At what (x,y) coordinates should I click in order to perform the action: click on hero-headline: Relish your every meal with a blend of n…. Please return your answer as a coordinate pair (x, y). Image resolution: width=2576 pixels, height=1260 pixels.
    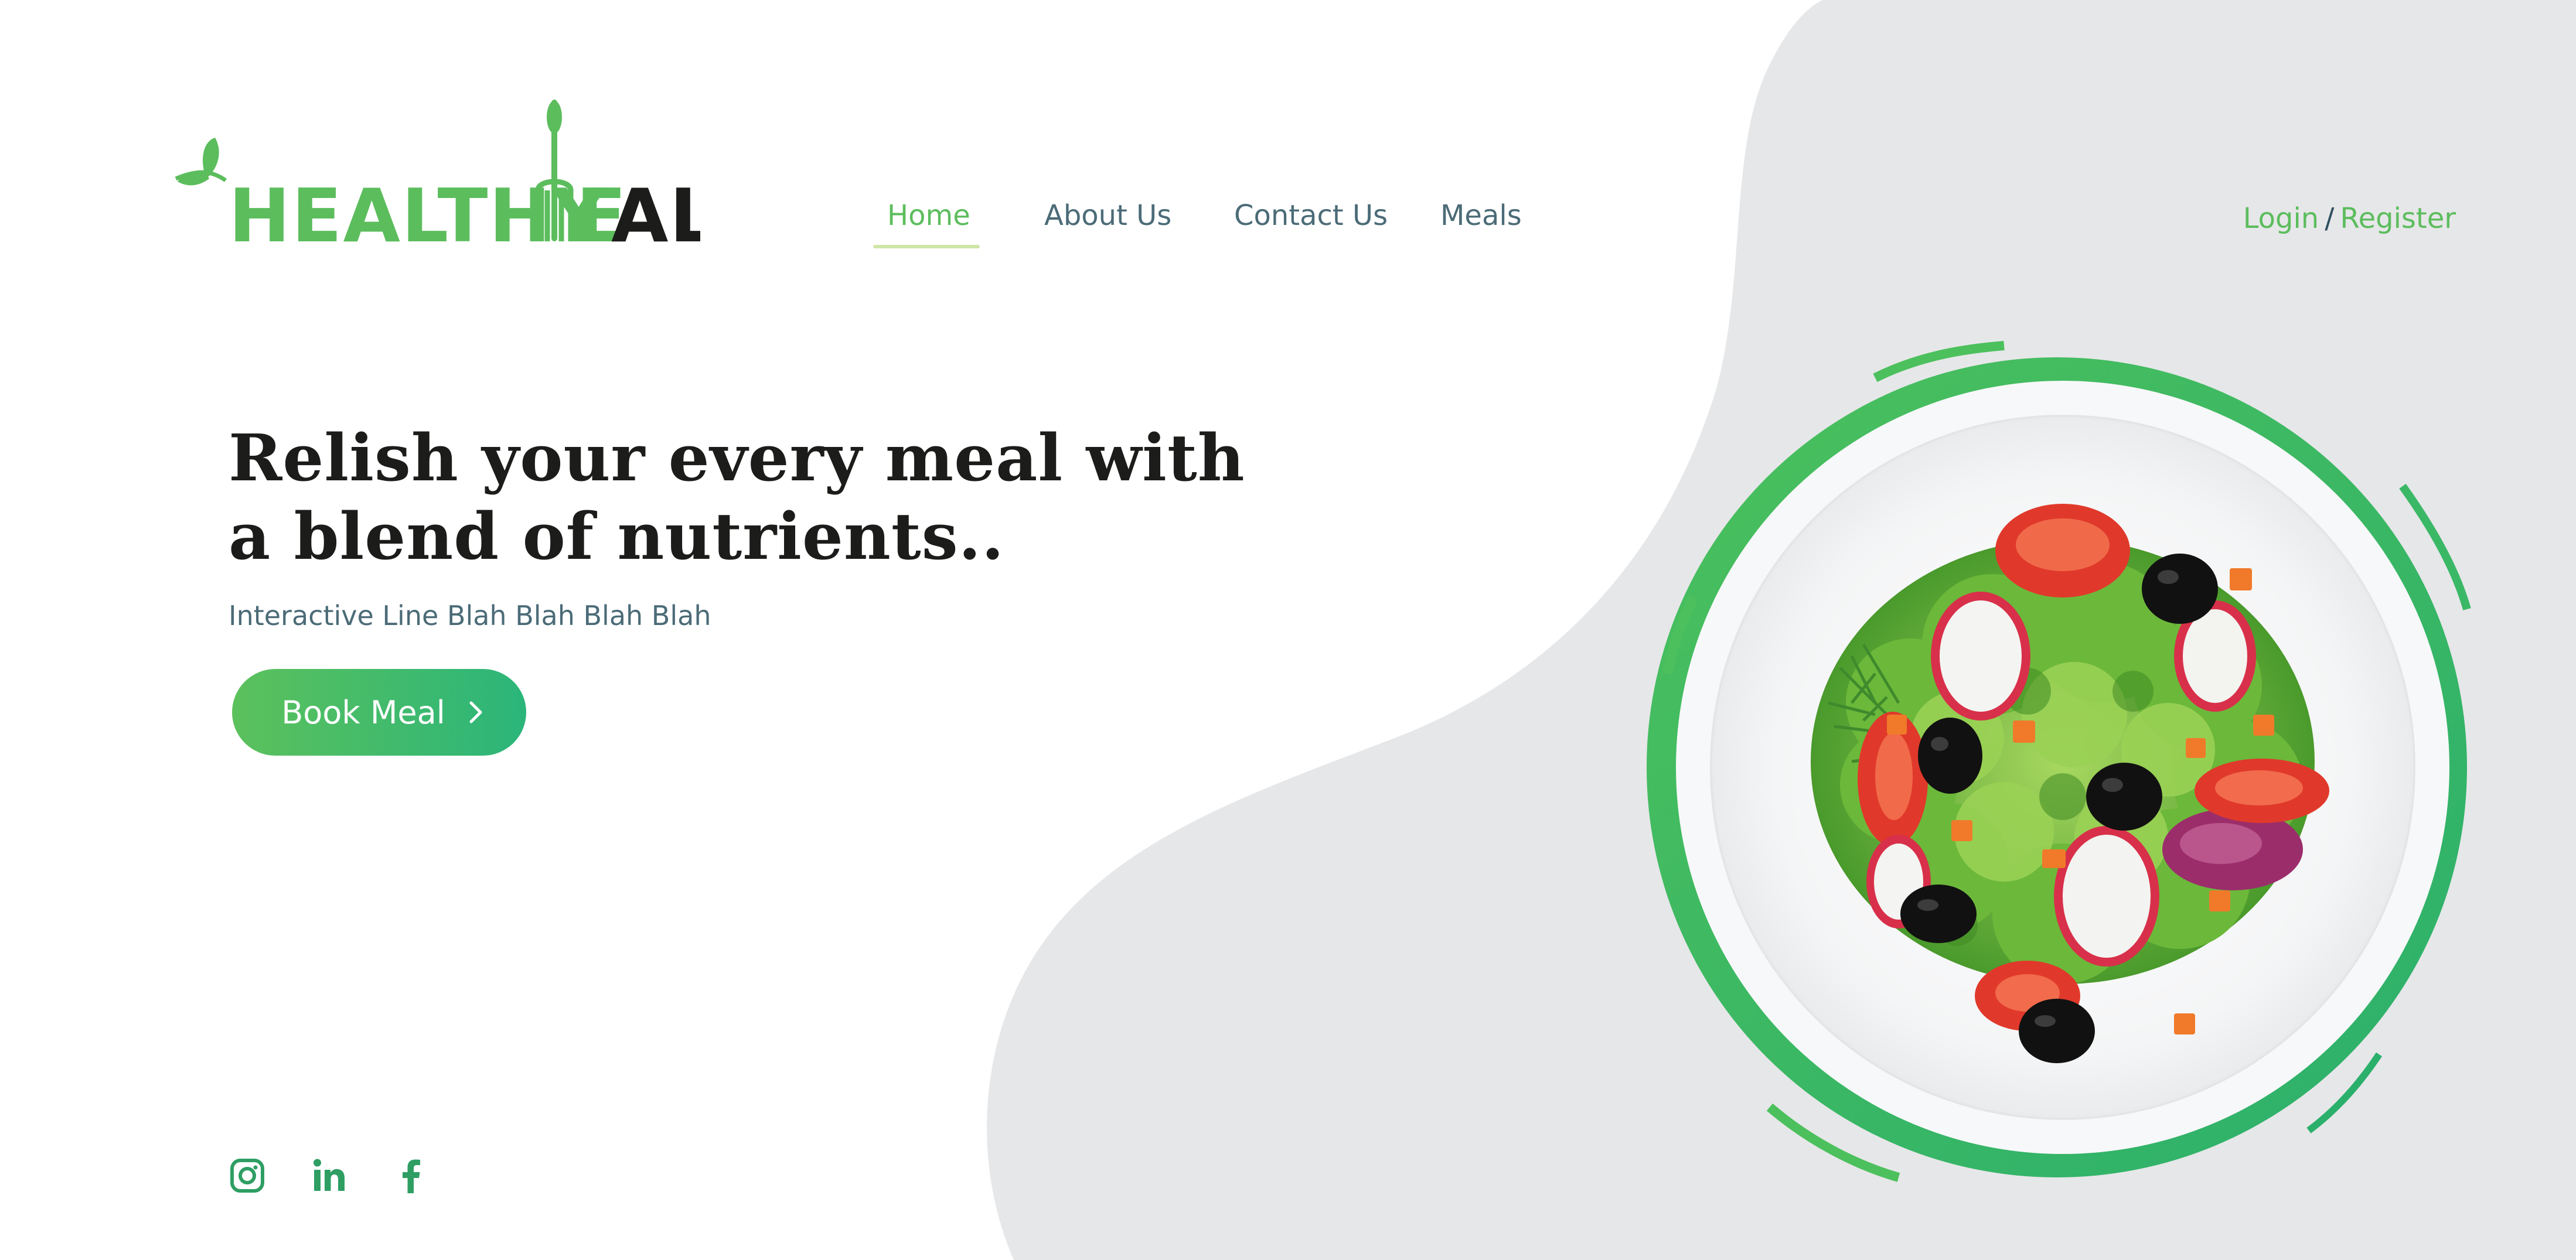
    Looking at the image, I should click on (756, 497).